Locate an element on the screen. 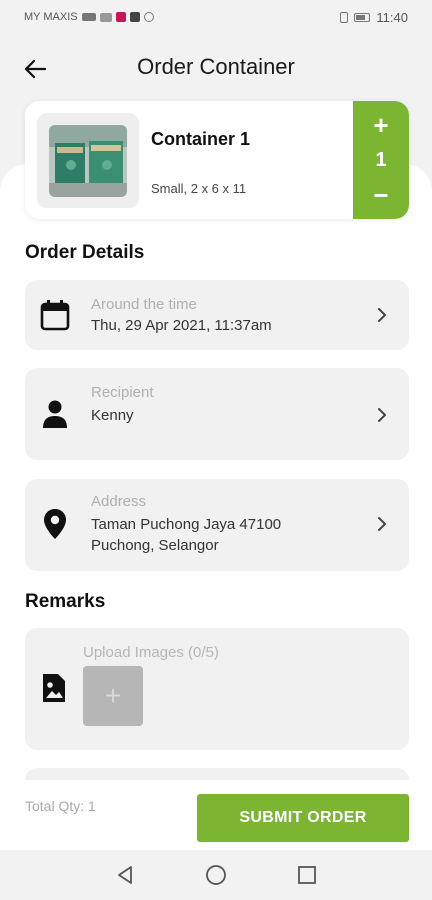 This screenshot has width=432, height=900. submit-order-button: SUBMIT ORDER is located at coordinates (303, 818).